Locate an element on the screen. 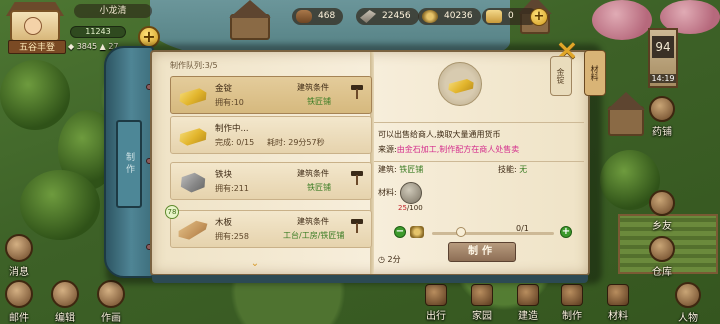  scroll-icon is located at coordinates (494, 16).